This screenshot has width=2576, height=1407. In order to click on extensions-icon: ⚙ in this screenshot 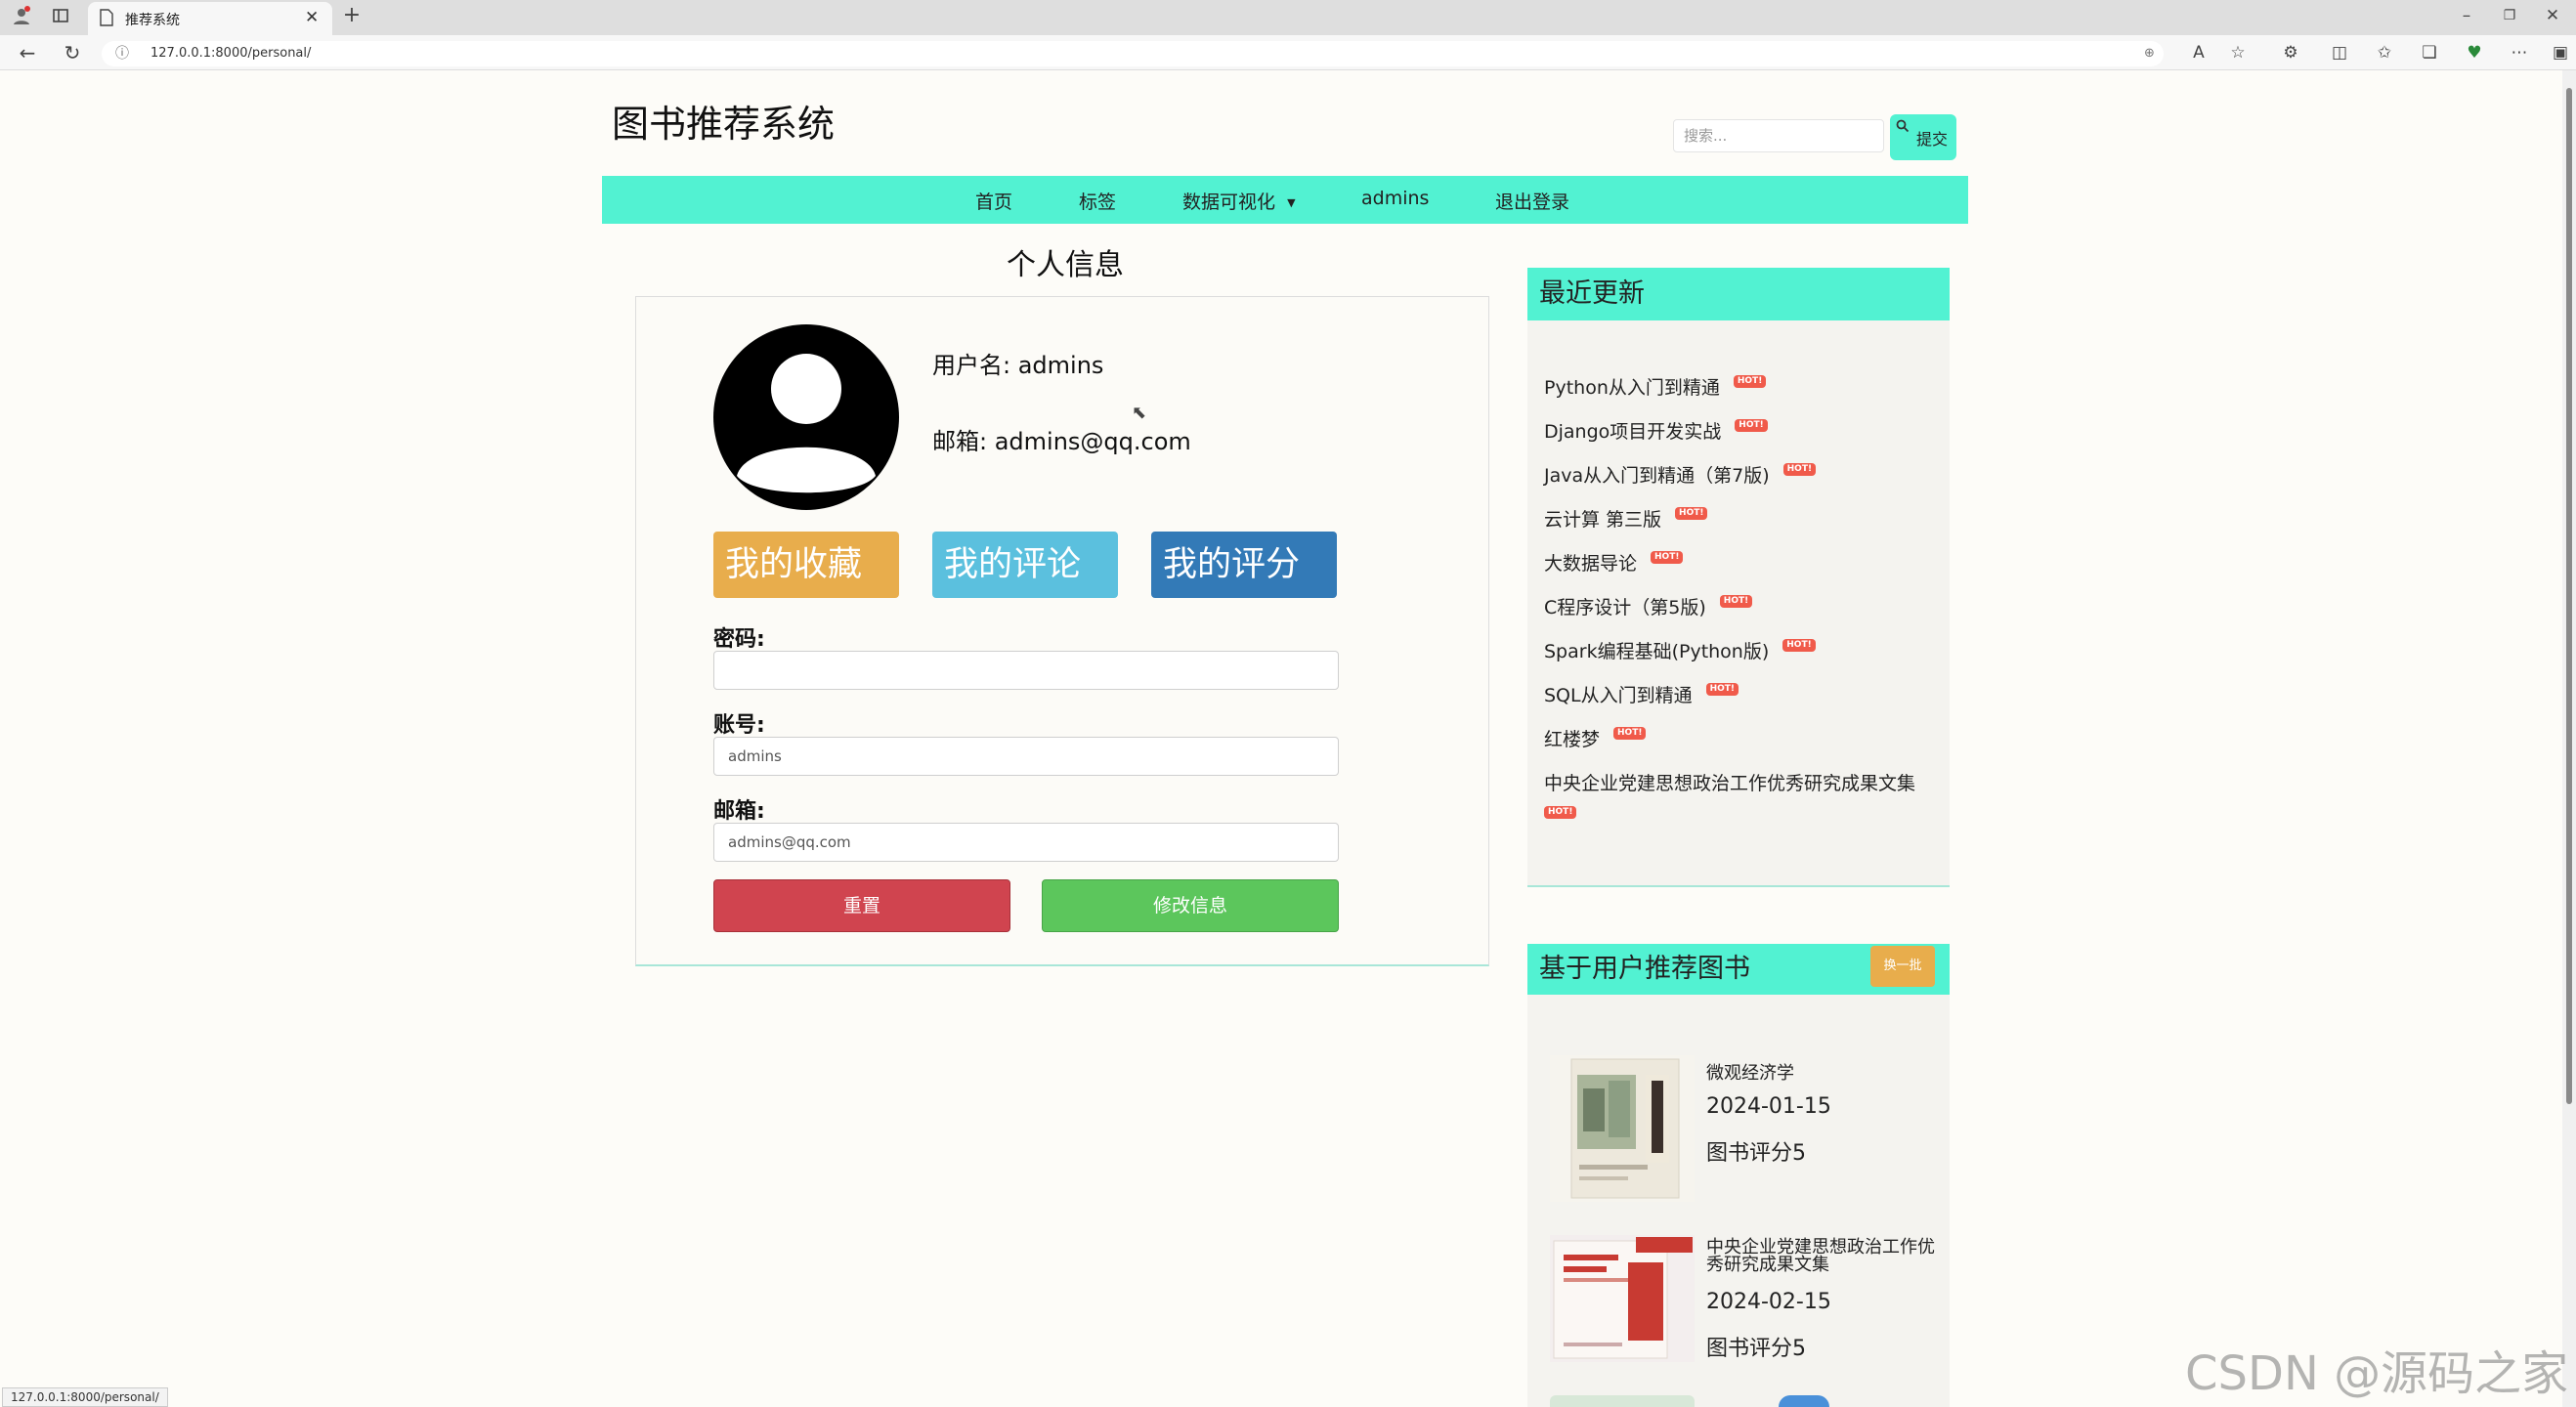, I will do `click(2290, 53)`.